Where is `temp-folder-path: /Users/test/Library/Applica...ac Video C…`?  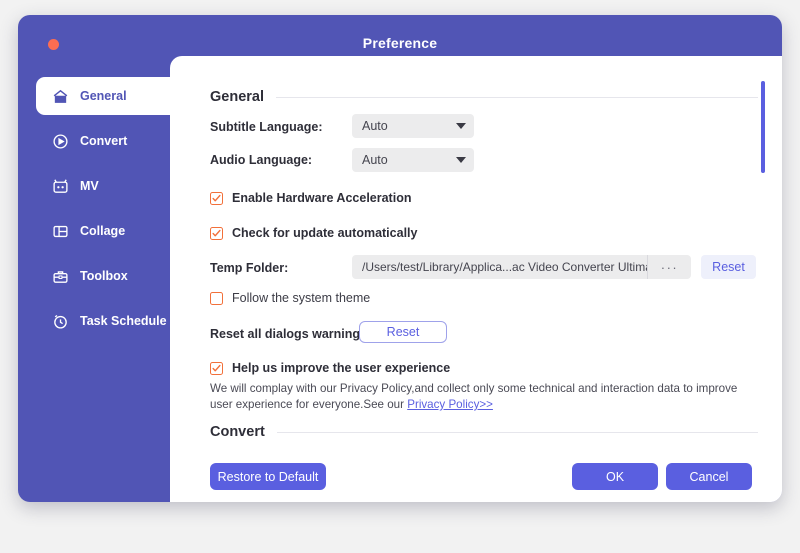 temp-folder-path: /Users/test/Library/Applica...ac Video C… is located at coordinates (499, 267).